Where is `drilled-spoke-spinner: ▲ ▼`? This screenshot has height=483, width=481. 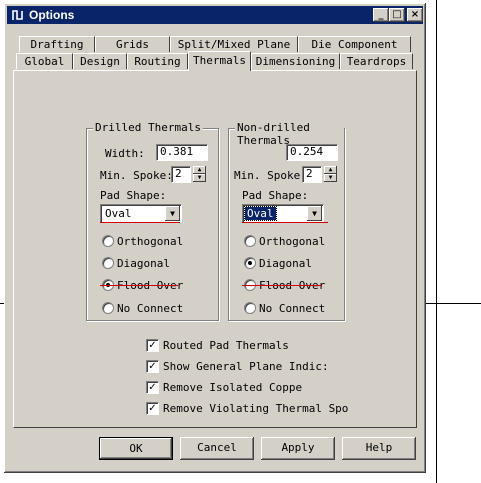 drilled-spoke-spinner: ▲ ▼ is located at coordinates (199, 174).